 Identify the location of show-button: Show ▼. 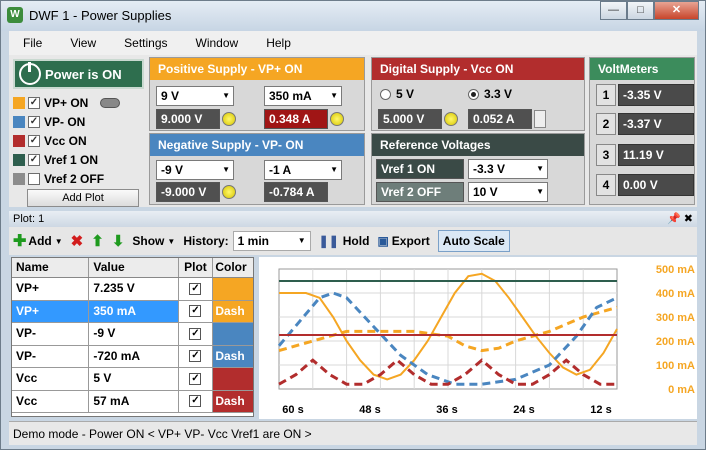
(153, 241).